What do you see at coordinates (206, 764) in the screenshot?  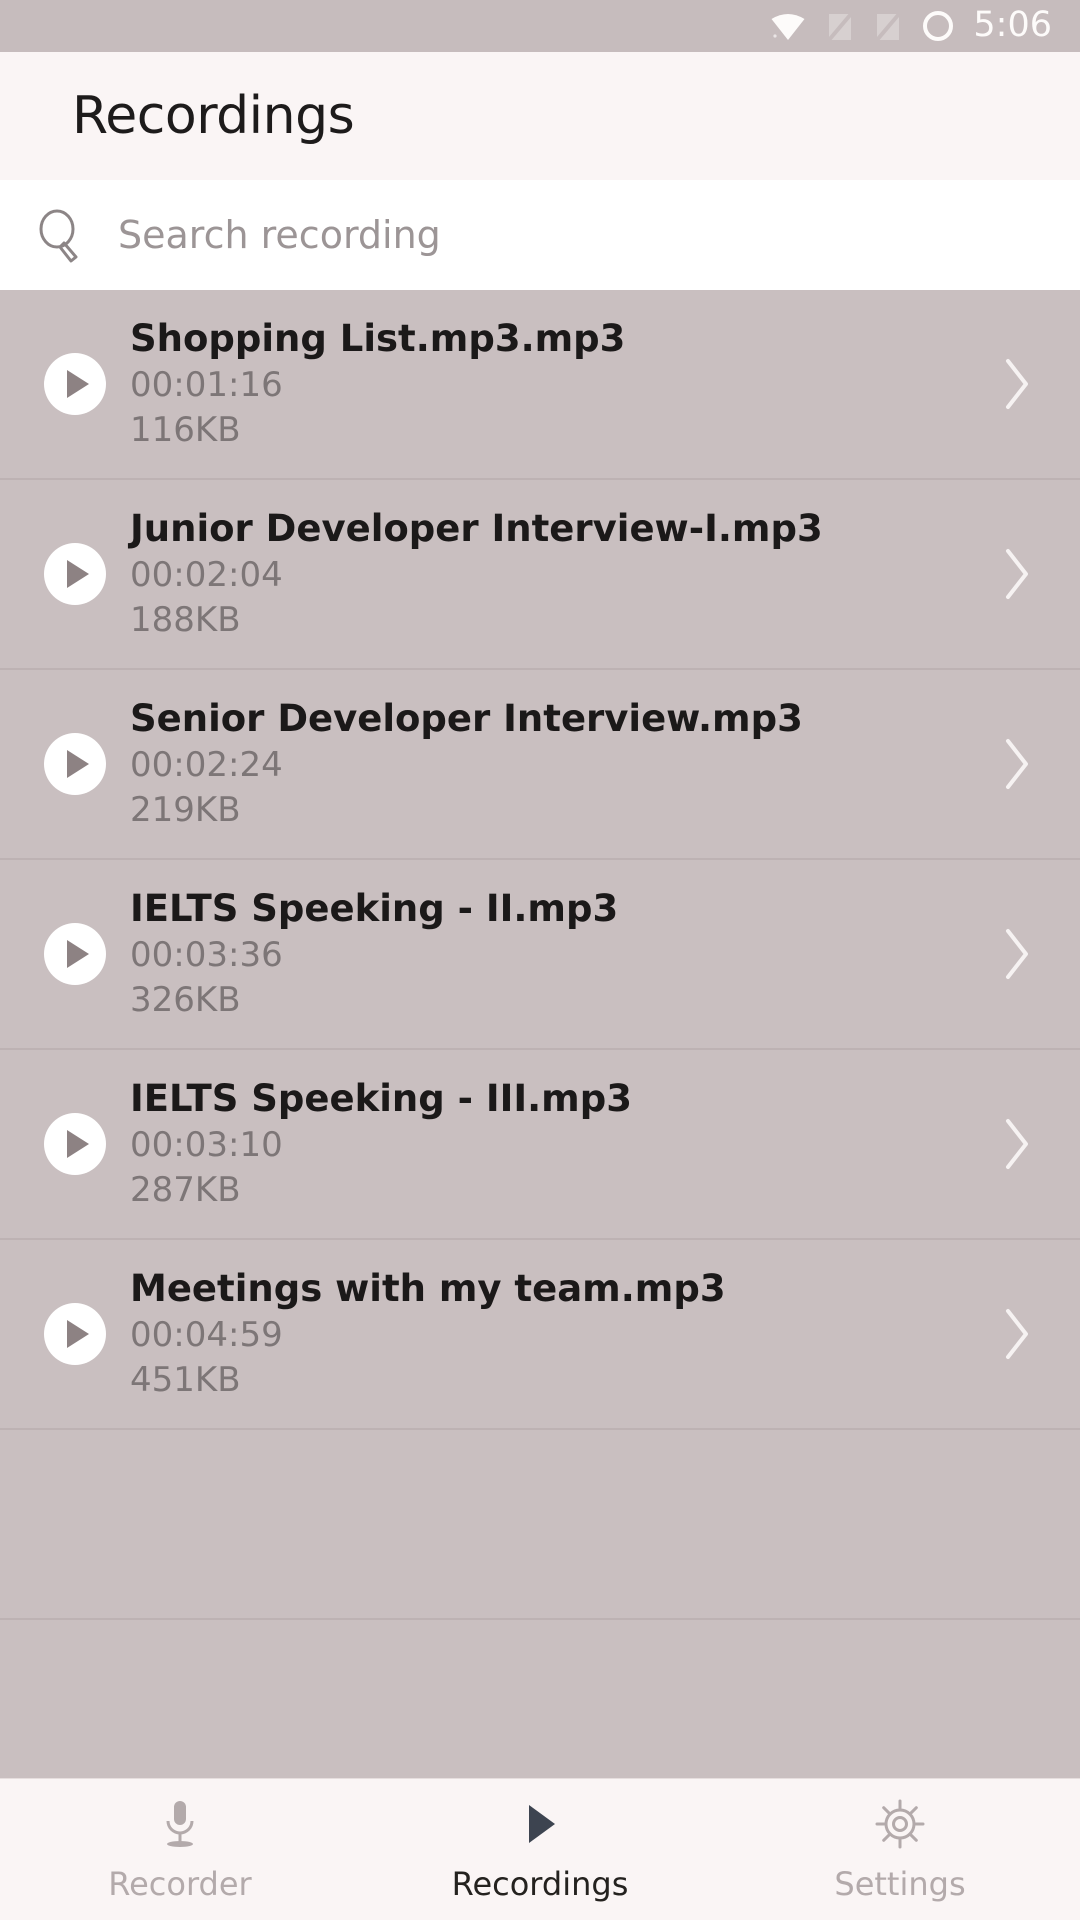 I see `recording-duration: 00:02:24` at bounding box center [206, 764].